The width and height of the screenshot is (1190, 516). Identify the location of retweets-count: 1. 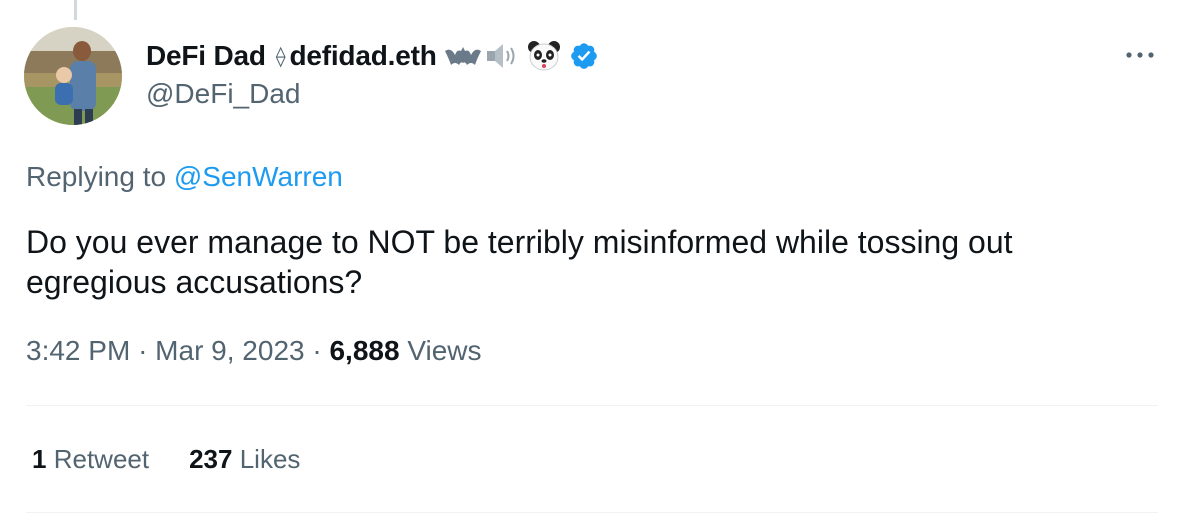
(39, 459).